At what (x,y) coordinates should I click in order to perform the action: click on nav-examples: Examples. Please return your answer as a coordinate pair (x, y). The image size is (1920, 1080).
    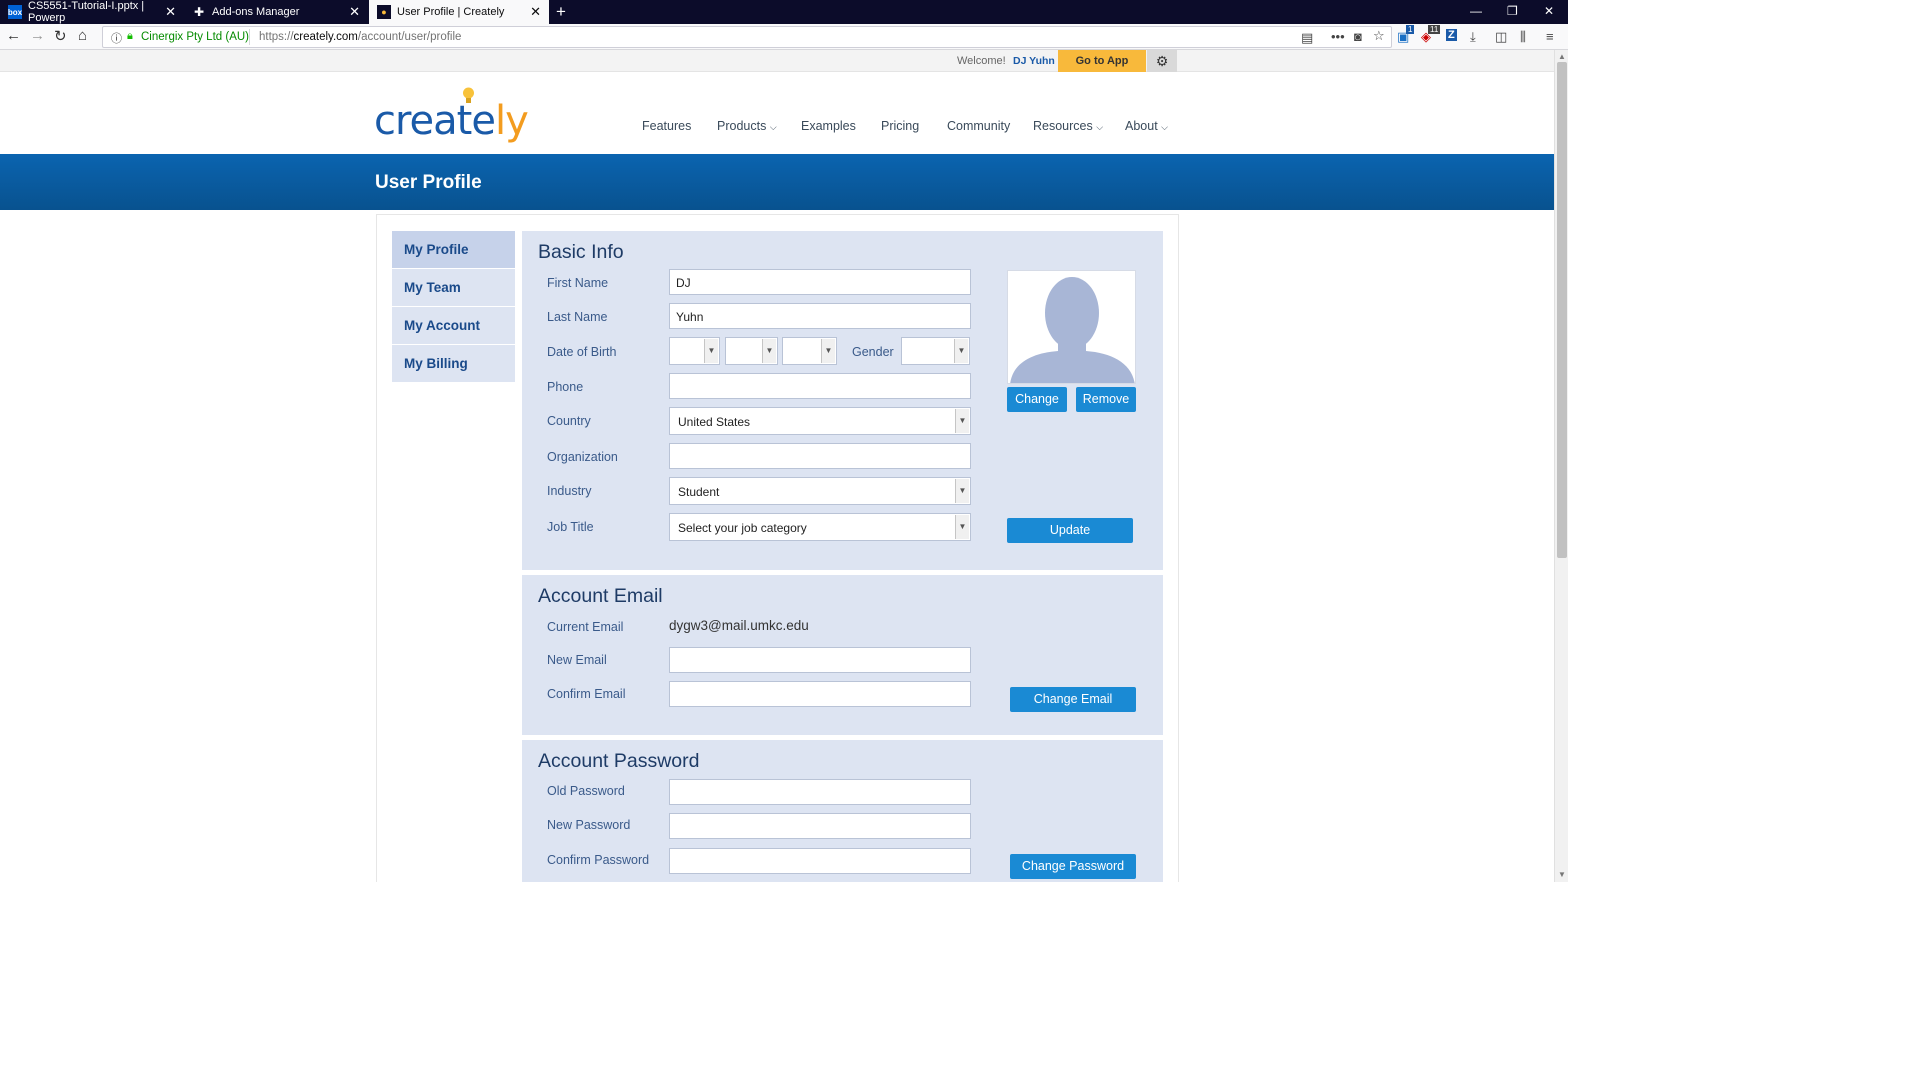
    Looking at the image, I should click on (828, 126).